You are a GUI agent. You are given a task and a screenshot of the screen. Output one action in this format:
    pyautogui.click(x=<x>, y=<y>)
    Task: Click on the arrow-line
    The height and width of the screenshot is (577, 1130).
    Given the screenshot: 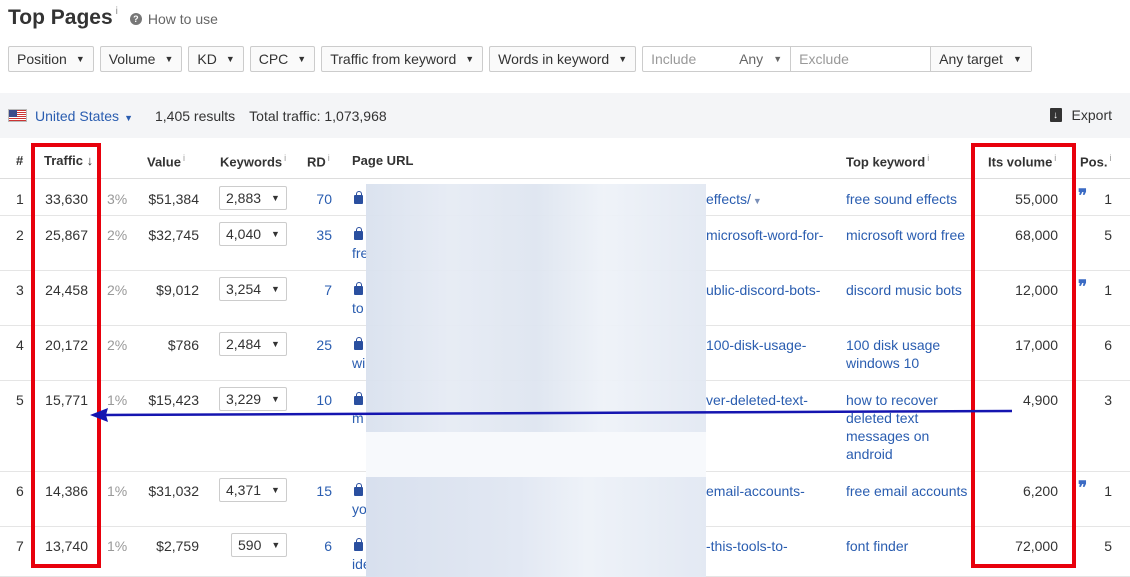 What is the action you would take?
    pyautogui.click(x=558, y=413)
    